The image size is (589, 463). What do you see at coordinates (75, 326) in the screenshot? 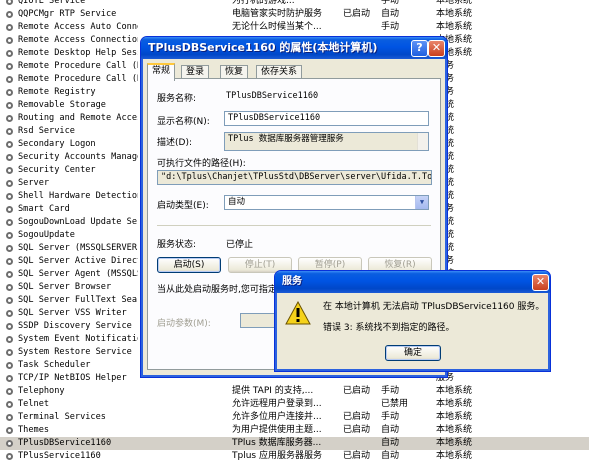
I see `service-name: SSDP Discovery Service` at bounding box center [75, 326].